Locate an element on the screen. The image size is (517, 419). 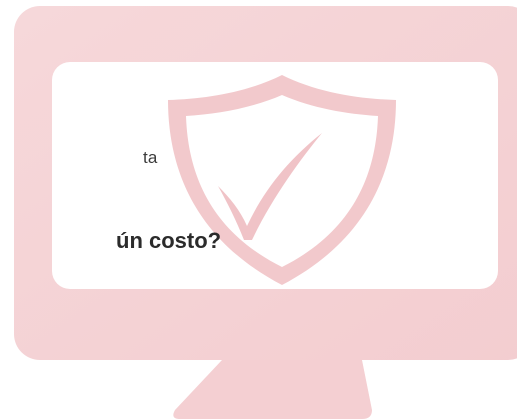
line-text-fragment: ta is located at coordinates (150, 157).